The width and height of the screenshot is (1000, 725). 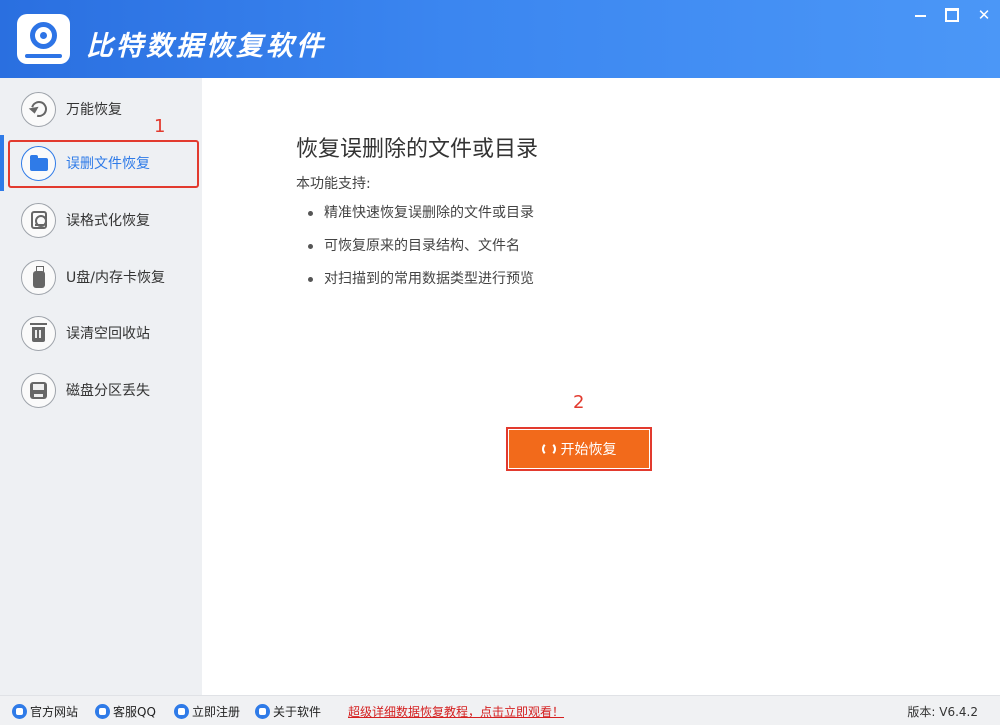 I want to click on page-title: 恢复误删除的文件或目录, so click(x=417, y=149).